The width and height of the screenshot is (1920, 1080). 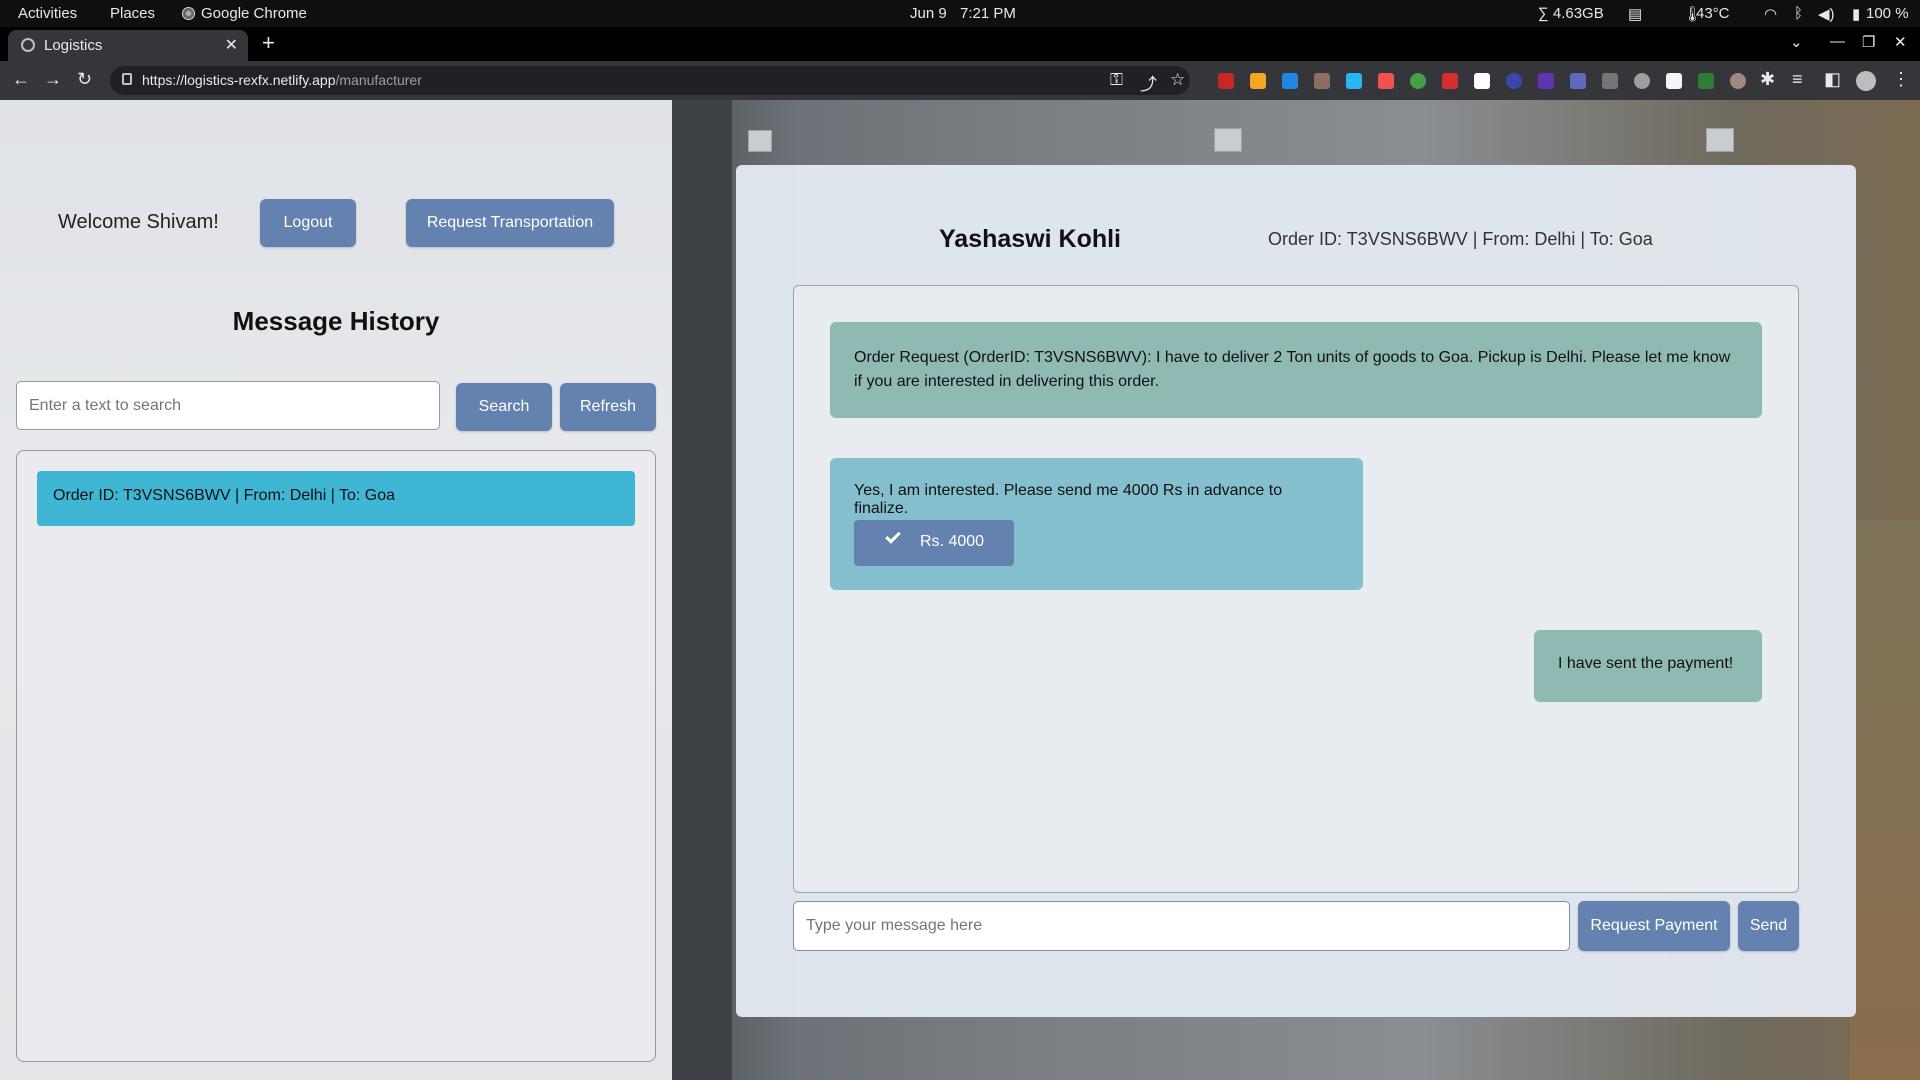 What do you see at coordinates (47, 13) in the screenshot?
I see `activities-button: Activities` at bounding box center [47, 13].